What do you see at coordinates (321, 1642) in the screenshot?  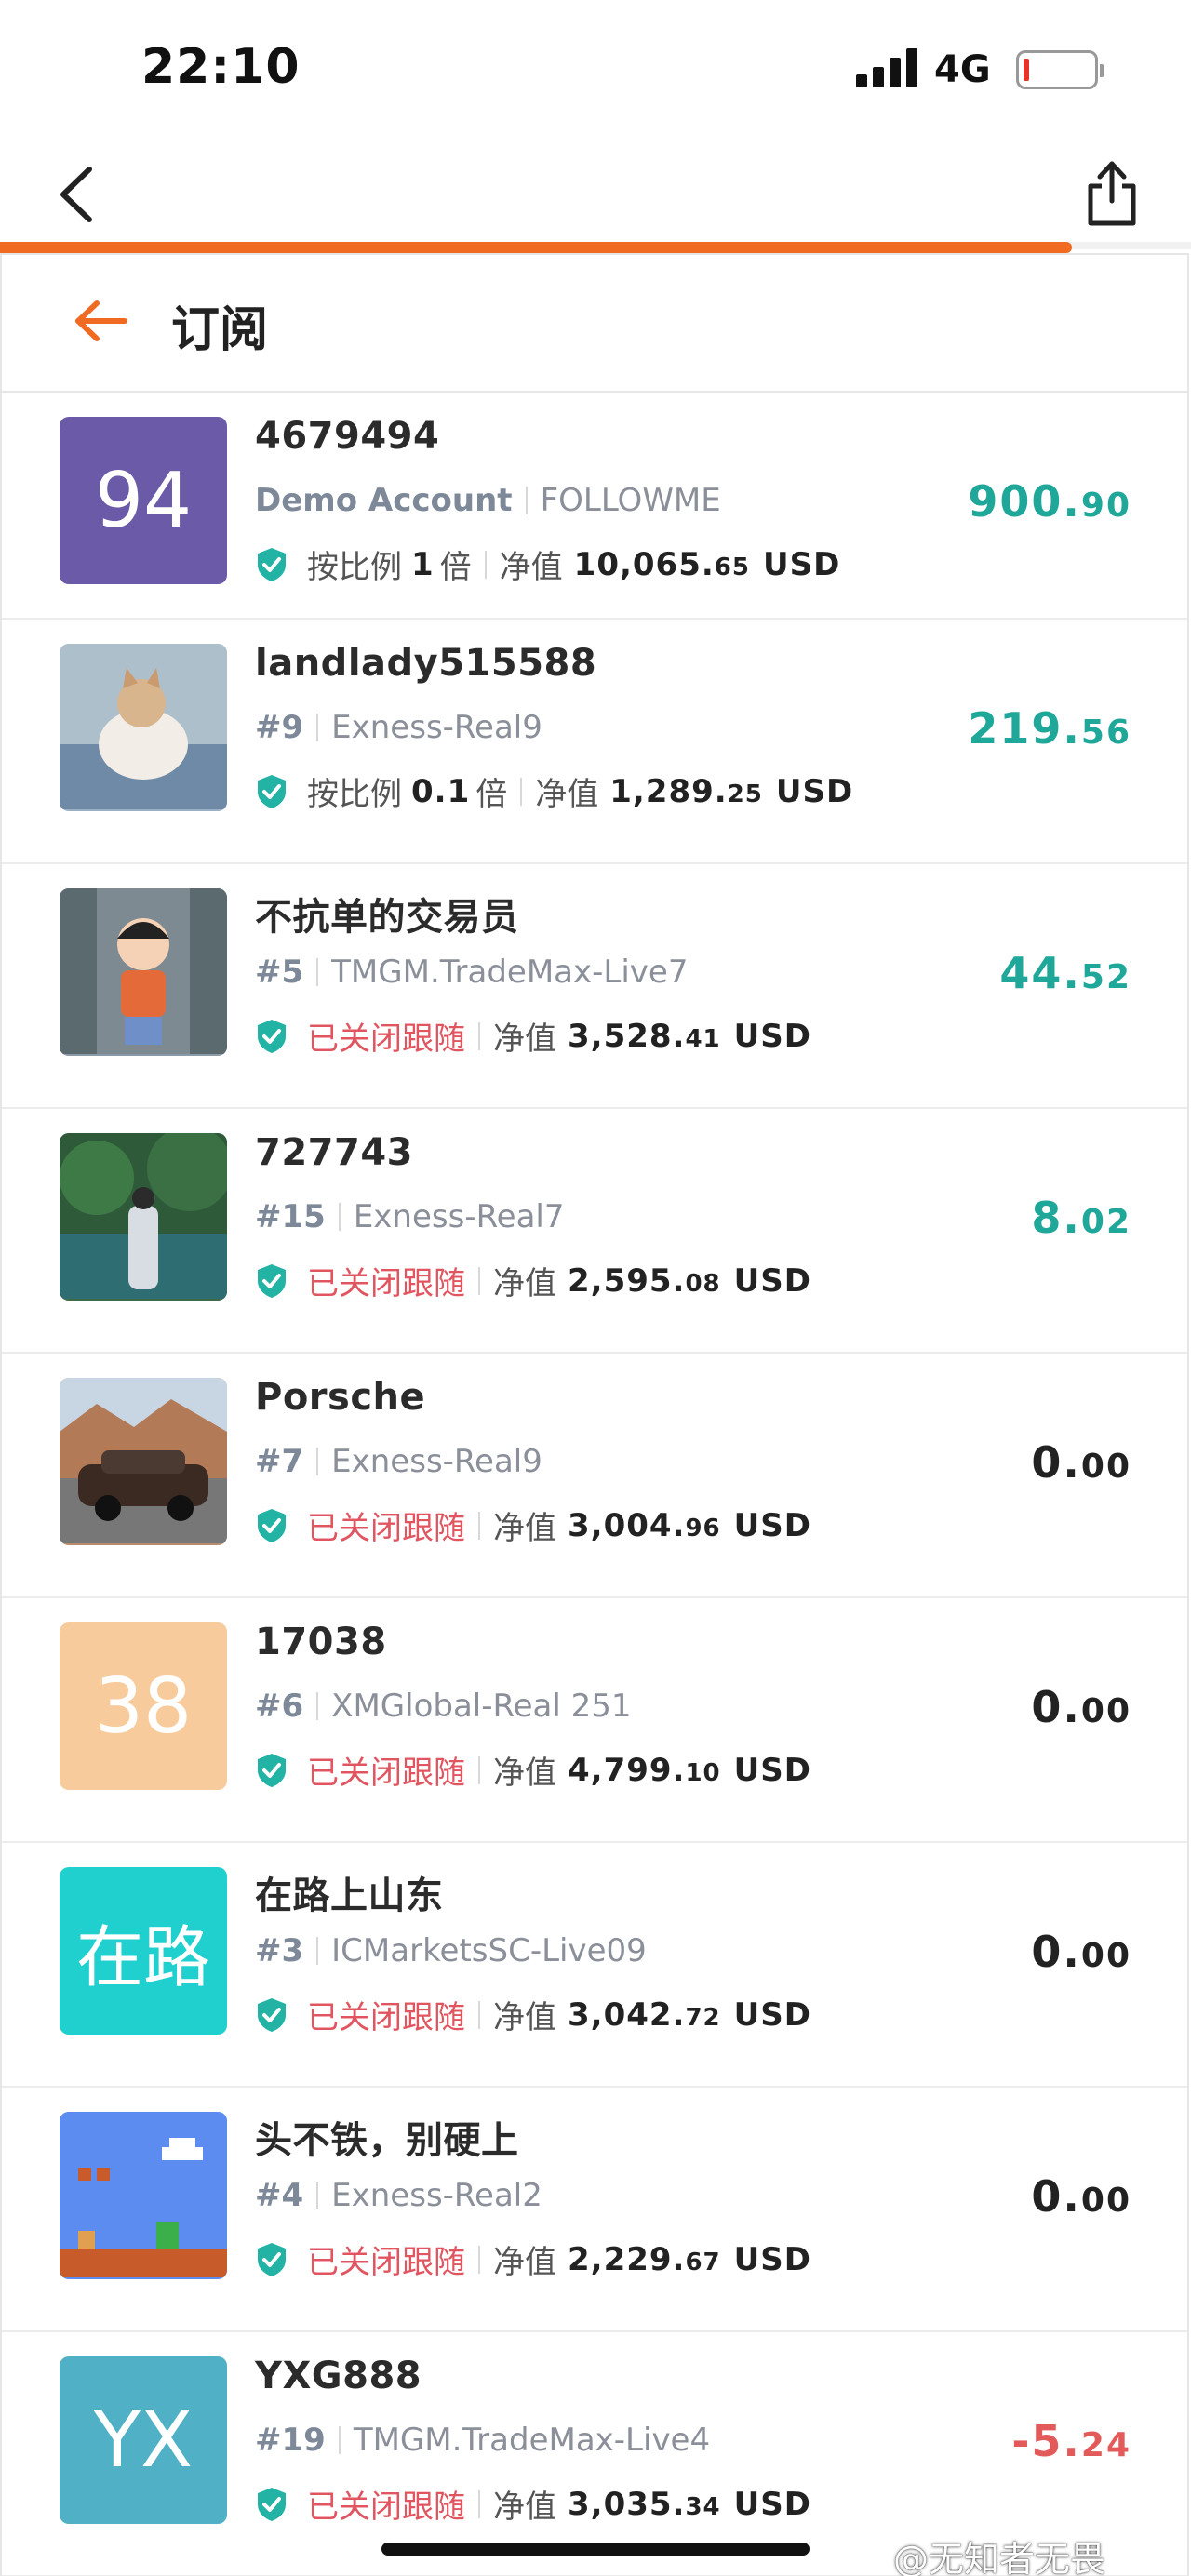 I see `trader-name: 17038` at bounding box center [321, 1642].